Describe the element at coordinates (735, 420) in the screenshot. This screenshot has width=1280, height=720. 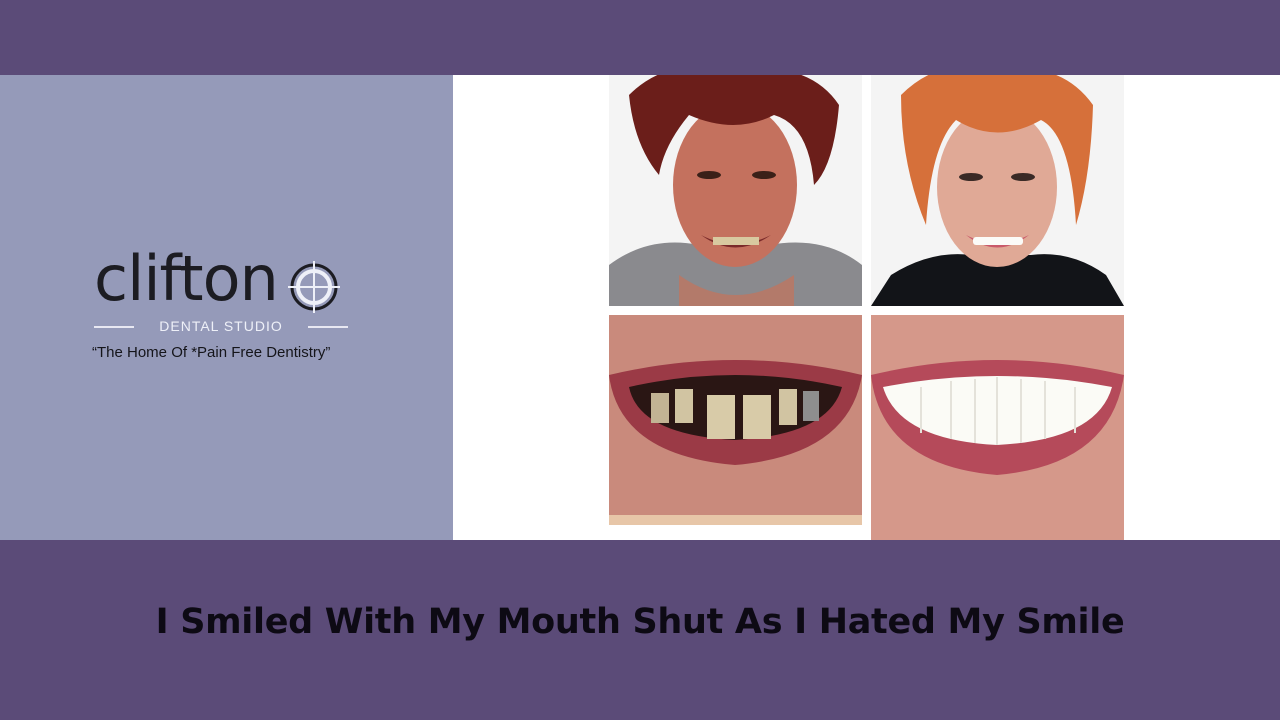
I see `before-teeth-photo` at that location.